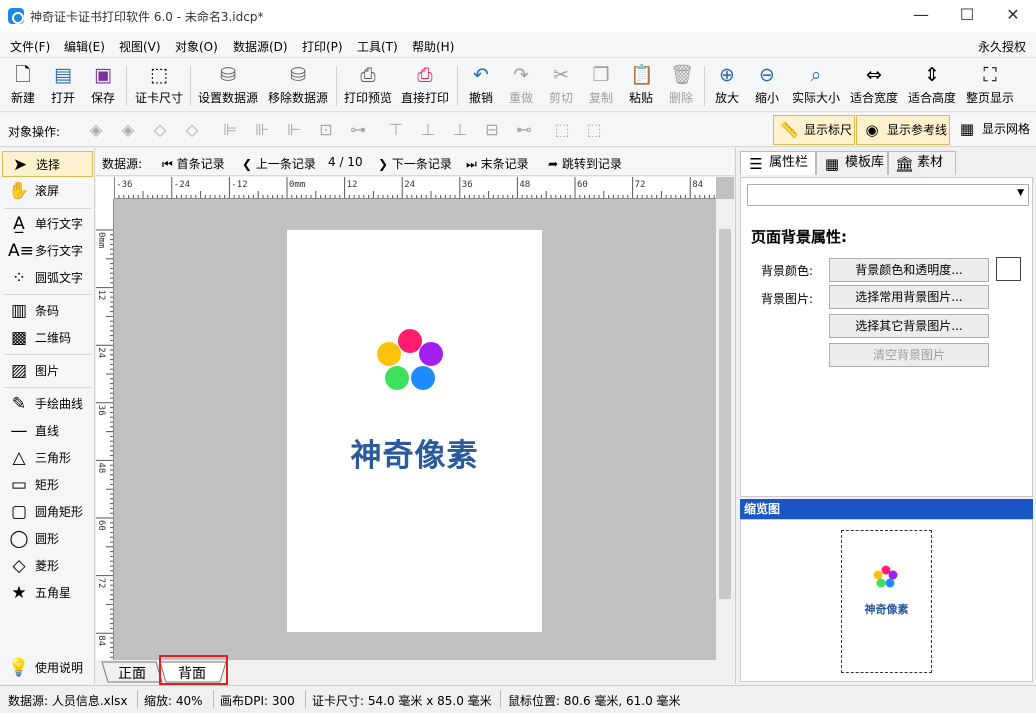 Image resolution: width=1036 pixels, height=713 pixels. What do you see at coordinates (932, 86) in the screenshot?
I see `fit-height-button: ⇕ 适合高度` at bounding box center [932, 86].